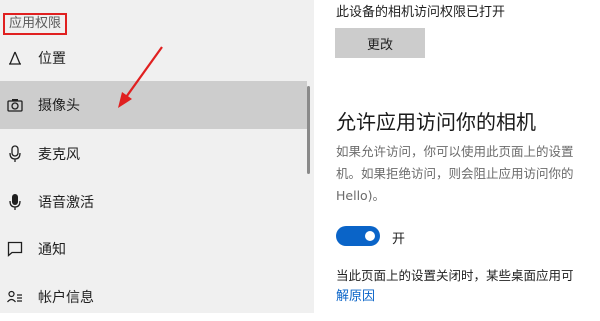  I want to click on camera-access-toggle, so click(358, 236).